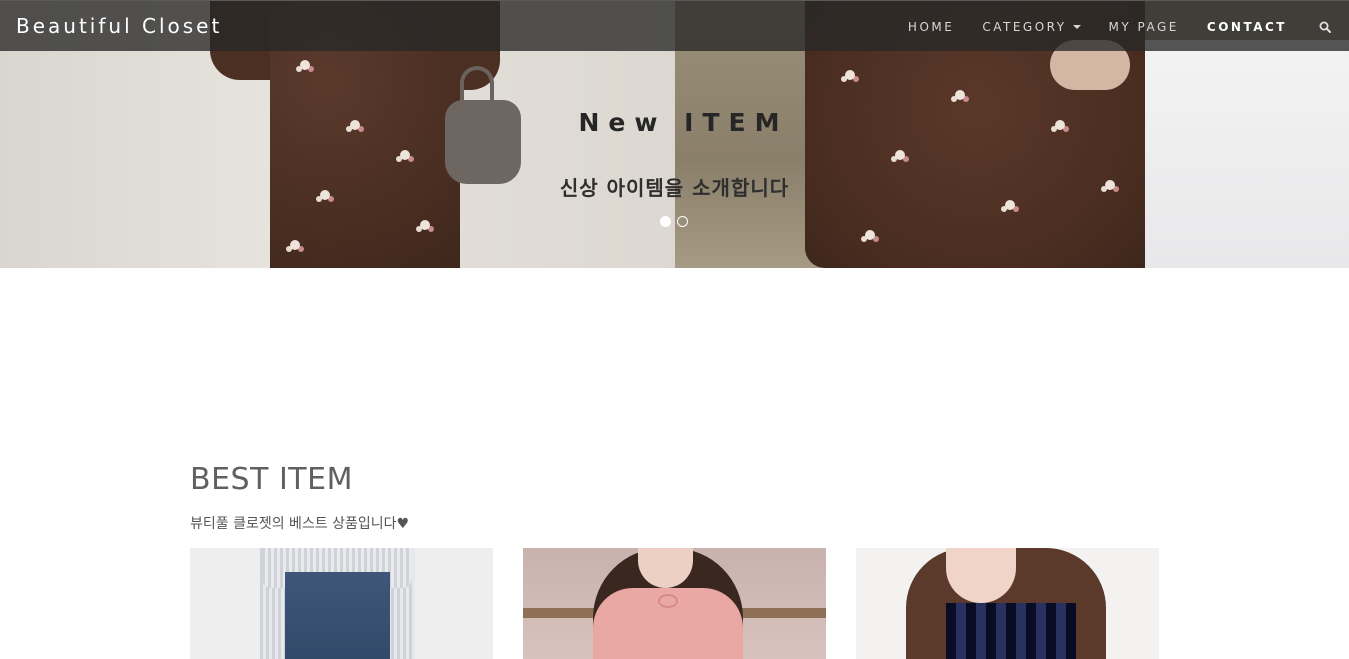 This screenshot has width=1349, height=659. Describe the element at coordinates (1144, 26) in the screenshot. I see `nav-my-page: MY PAGE` at that location.